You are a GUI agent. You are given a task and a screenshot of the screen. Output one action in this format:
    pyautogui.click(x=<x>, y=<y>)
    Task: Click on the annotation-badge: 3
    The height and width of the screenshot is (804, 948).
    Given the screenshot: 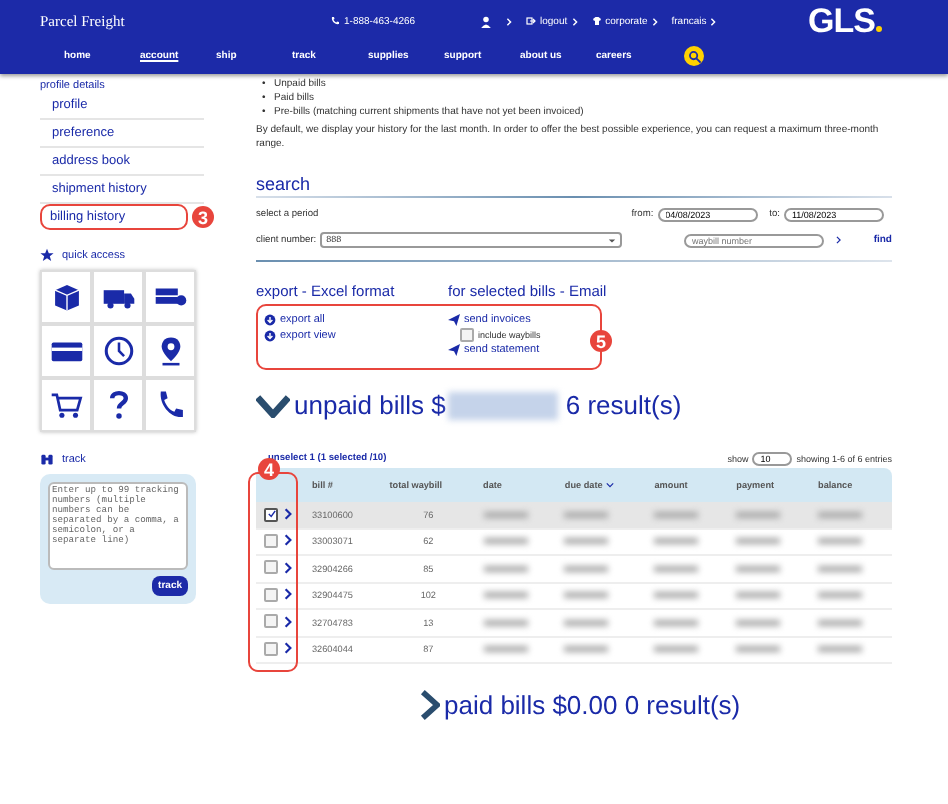 What is the action you would take?
    pyautogui.click(x=203, y=217)
    